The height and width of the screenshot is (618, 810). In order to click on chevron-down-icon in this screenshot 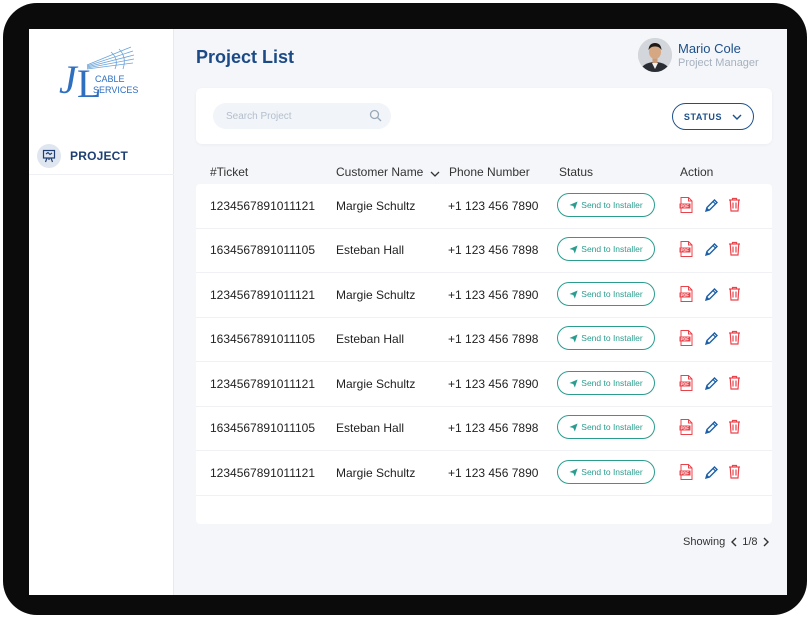, I will do `click(737, 117)`.